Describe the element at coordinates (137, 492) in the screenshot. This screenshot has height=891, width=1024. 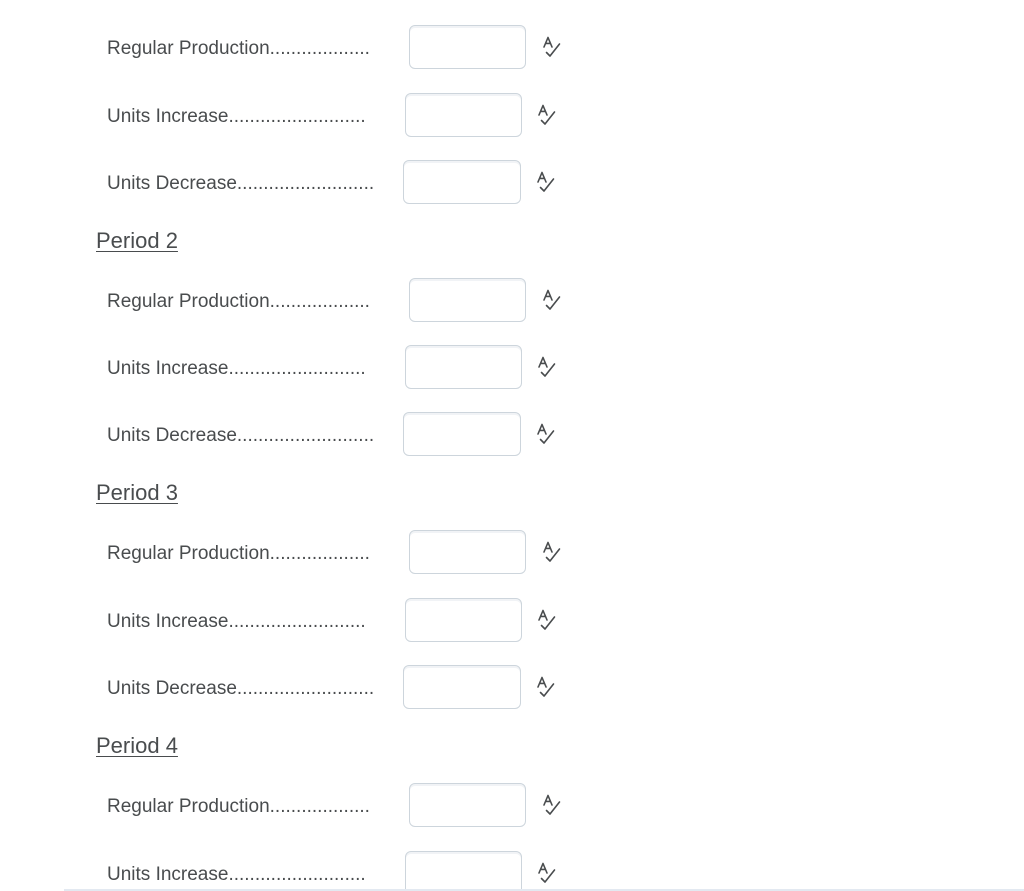
I see `period-3-heading: Period 3` at that location.